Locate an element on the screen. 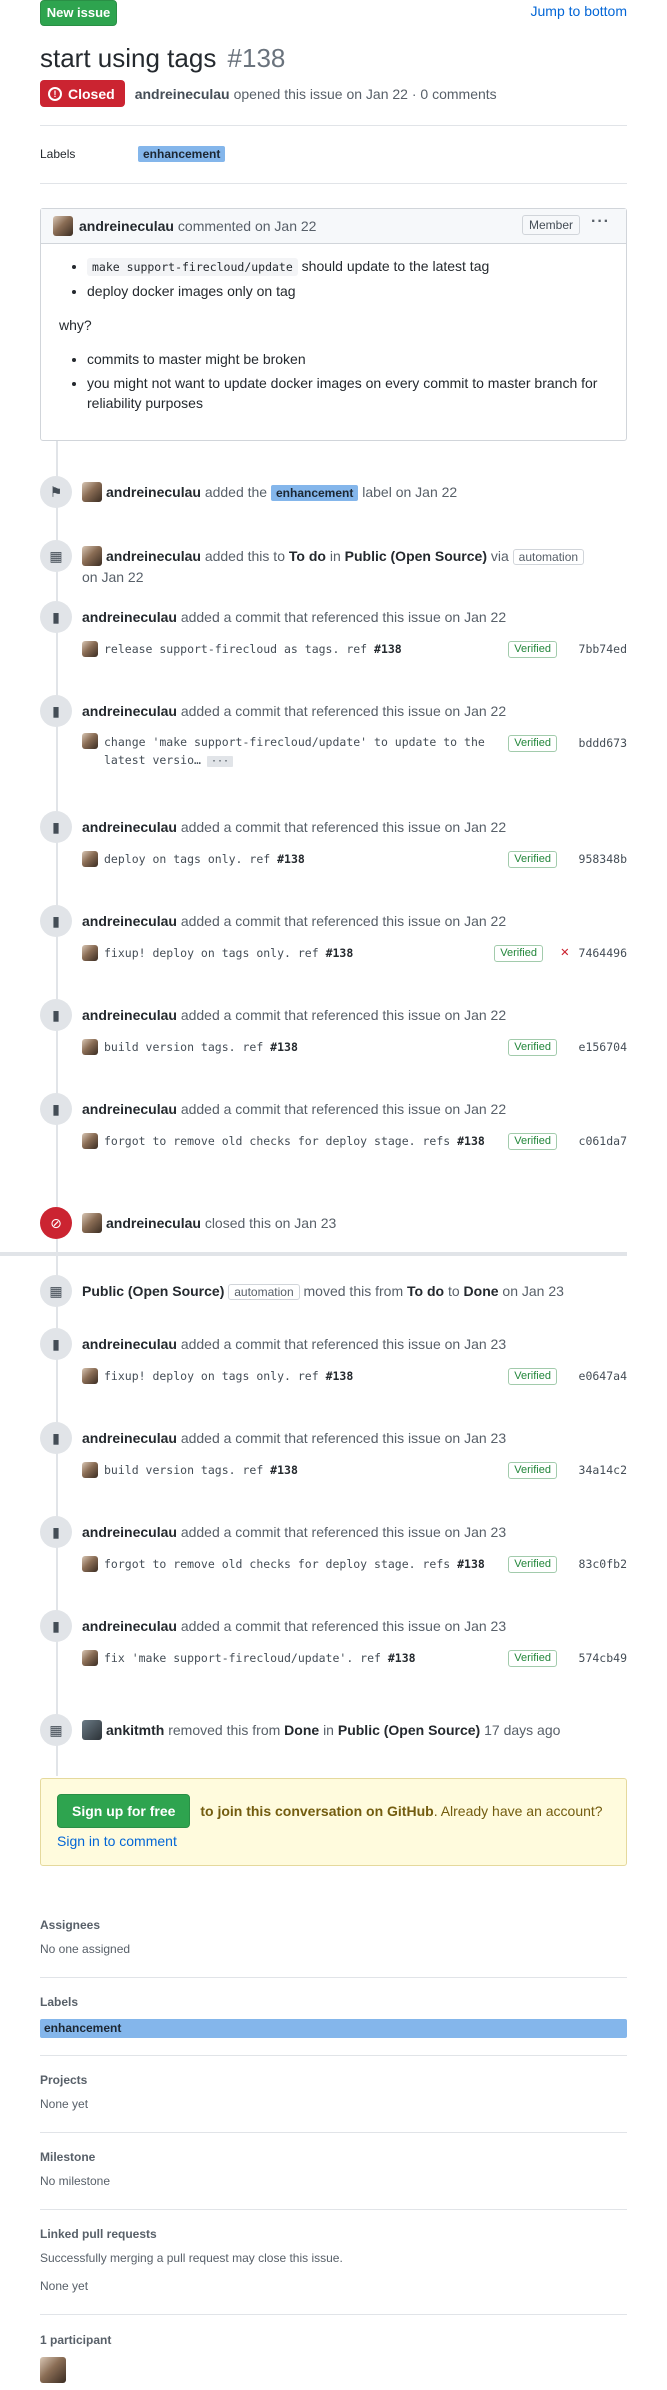  commit-message-text: deploy on tags only. ref is located at coordinates (190, 859).